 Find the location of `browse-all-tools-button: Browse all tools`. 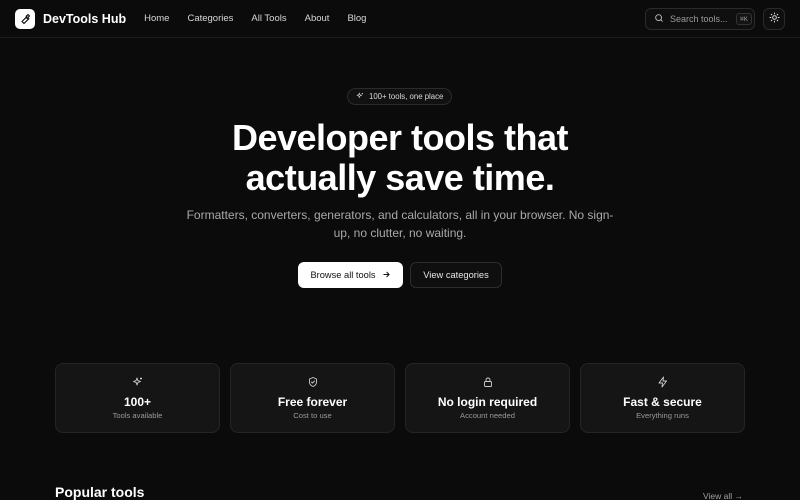

browse-all-tools-button: Browse all tools is located at coordinates (350, 275).